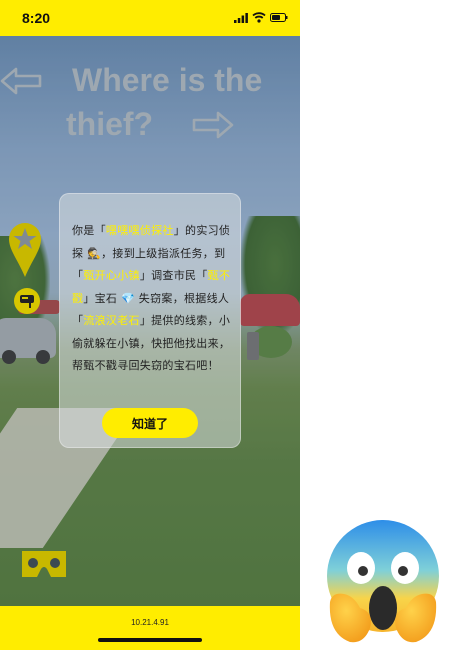 The height and width of the screenshot is (650, 450). What do you see at coordinates (21, 81) in the screenshot?
I see `arrow-left-icon` at bounding box center [21, 81].